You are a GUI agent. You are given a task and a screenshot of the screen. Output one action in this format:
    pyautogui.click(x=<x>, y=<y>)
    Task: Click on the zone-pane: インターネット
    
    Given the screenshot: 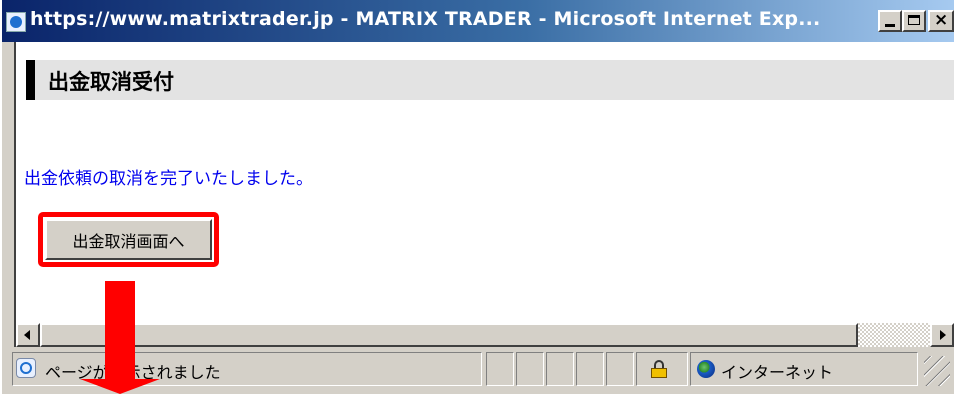 What is the action you would take?
    pyautogui.click(x=804, y=369)
    